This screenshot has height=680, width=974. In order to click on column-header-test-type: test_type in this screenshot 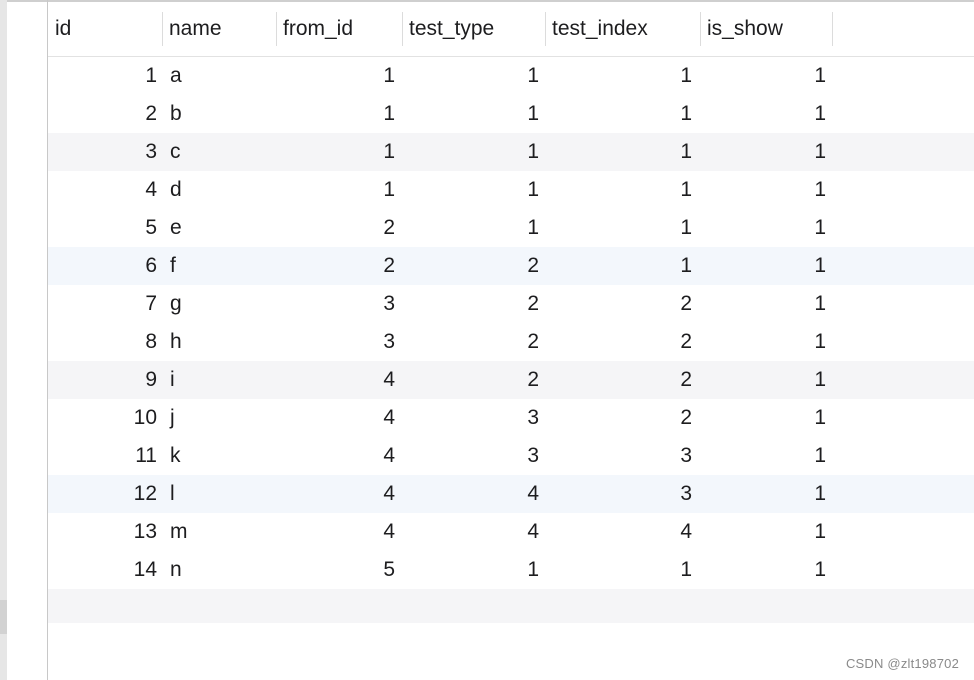, I will do `click(473, 29)`.